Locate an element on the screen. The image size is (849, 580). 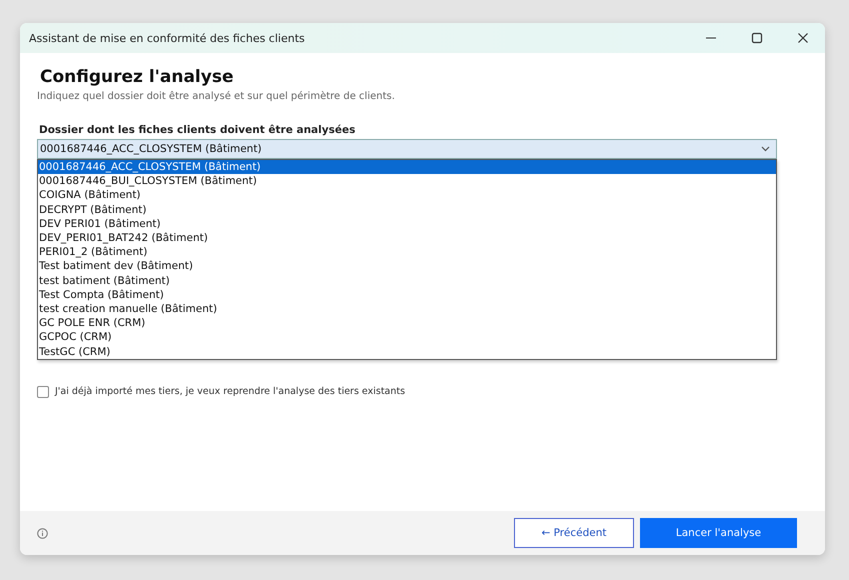
dropdown-option: PERI01_2 (Bâtiment) is located at coordinates (407, 252).